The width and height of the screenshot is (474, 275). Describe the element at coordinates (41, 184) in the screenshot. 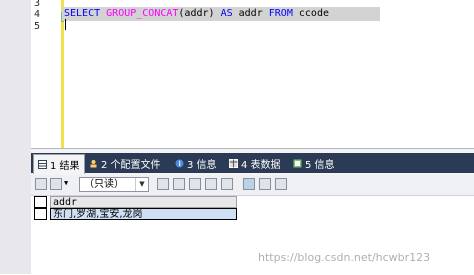

I see `export-button` at that location.